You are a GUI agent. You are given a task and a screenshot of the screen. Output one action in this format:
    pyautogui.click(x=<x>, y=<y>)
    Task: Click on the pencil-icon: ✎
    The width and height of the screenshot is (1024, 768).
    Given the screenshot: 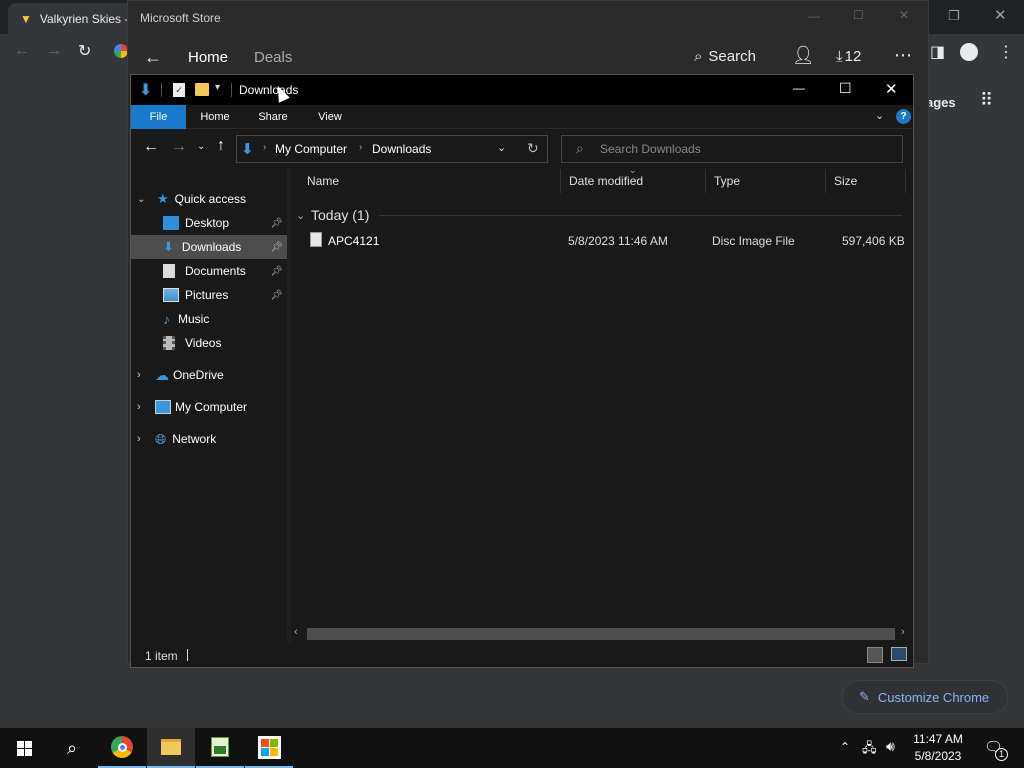 What is the action you would take?
    pyautogui.click(x=864, y=696)
    